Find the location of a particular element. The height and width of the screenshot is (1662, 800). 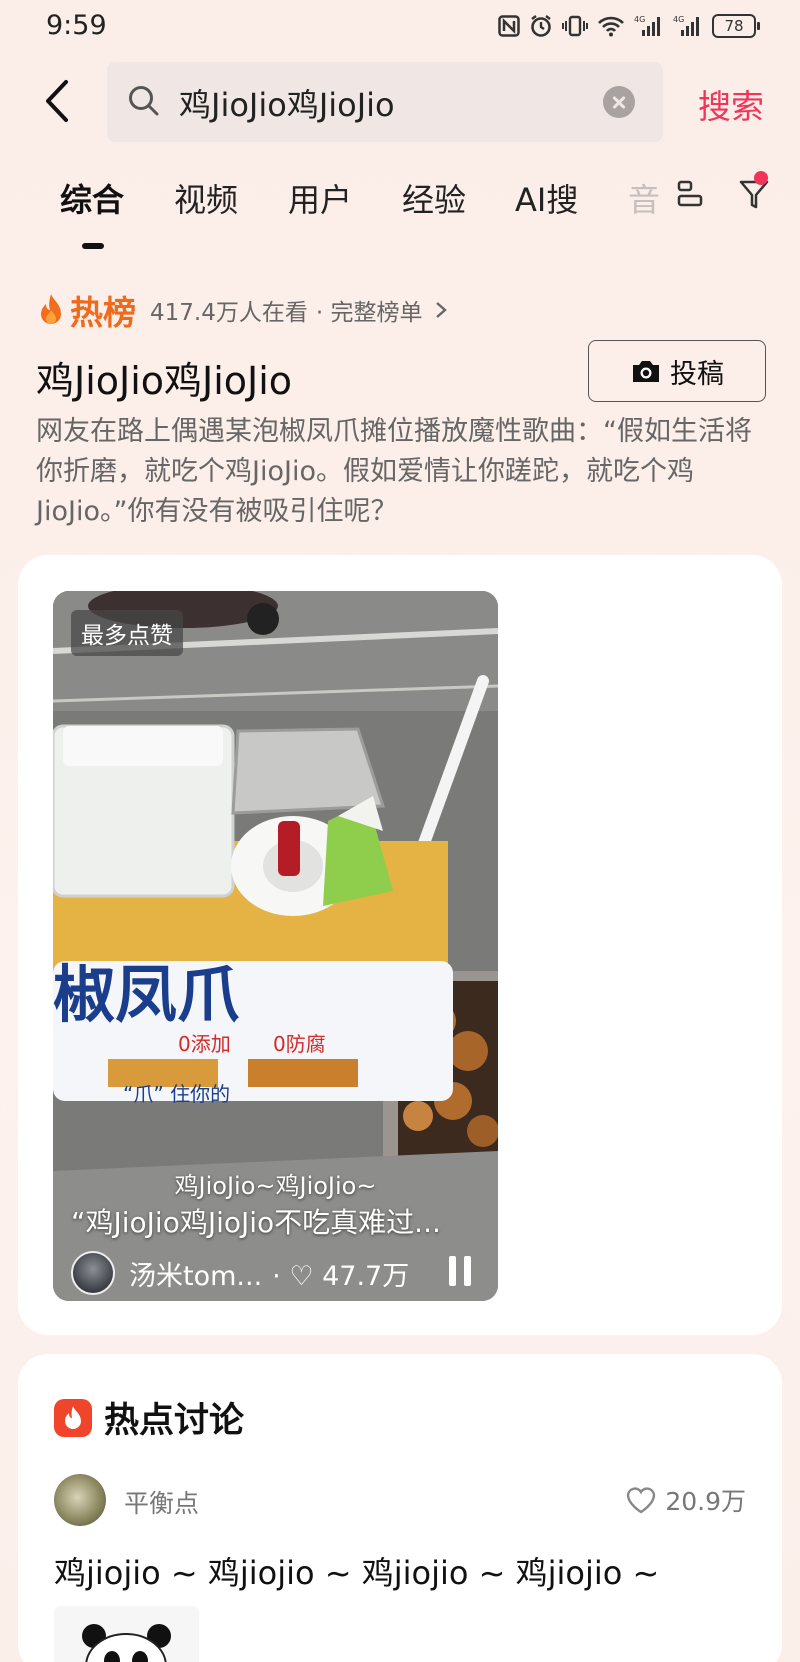

layout-icon is located at coordinates (690, 194).